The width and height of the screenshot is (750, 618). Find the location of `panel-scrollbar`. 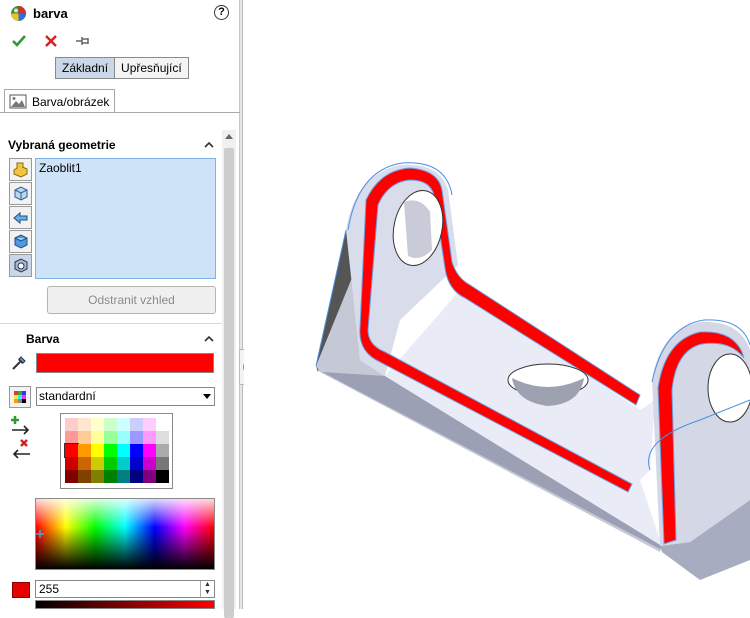

panel-scrollbar is located at coordinates (229, 374).